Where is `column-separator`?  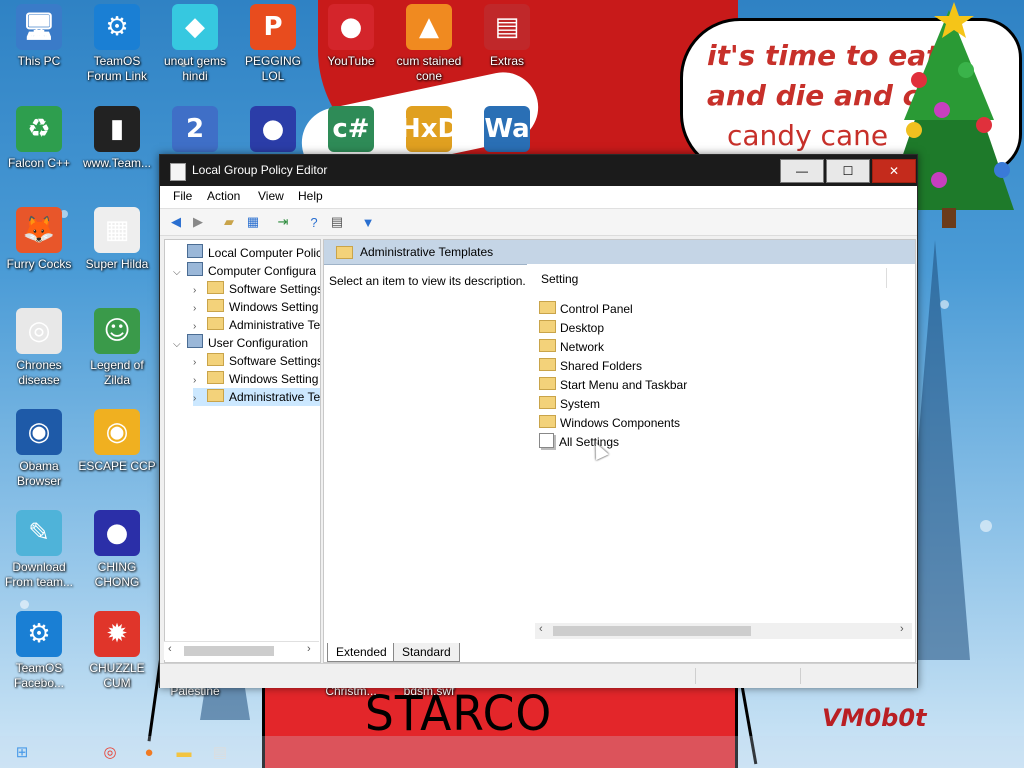
column-separator is located at coordinates (886, 278).